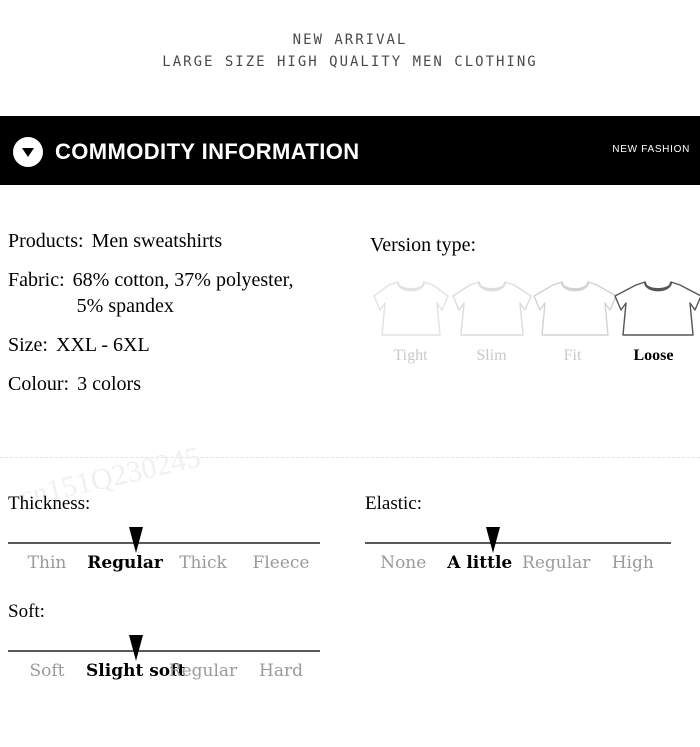  I want to click on scale-labels-thickness: Thin Regular Thick Fleece, so click(164, 563).